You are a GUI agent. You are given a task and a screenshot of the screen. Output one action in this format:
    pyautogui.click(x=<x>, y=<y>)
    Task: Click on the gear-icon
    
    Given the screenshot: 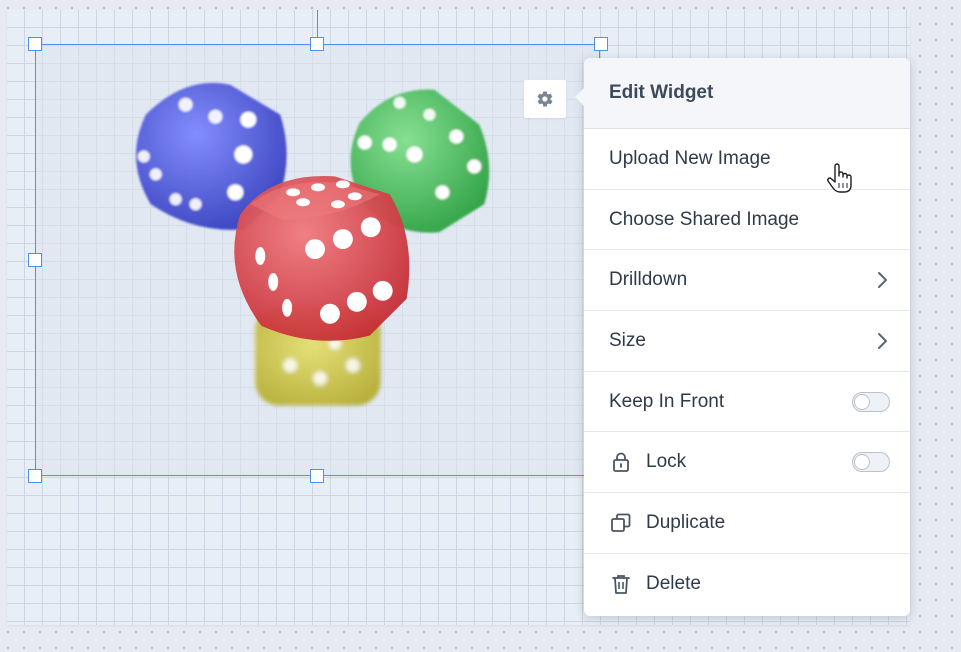 What is the action you would take?
    pyautogui.click(x=545, y=99)
    